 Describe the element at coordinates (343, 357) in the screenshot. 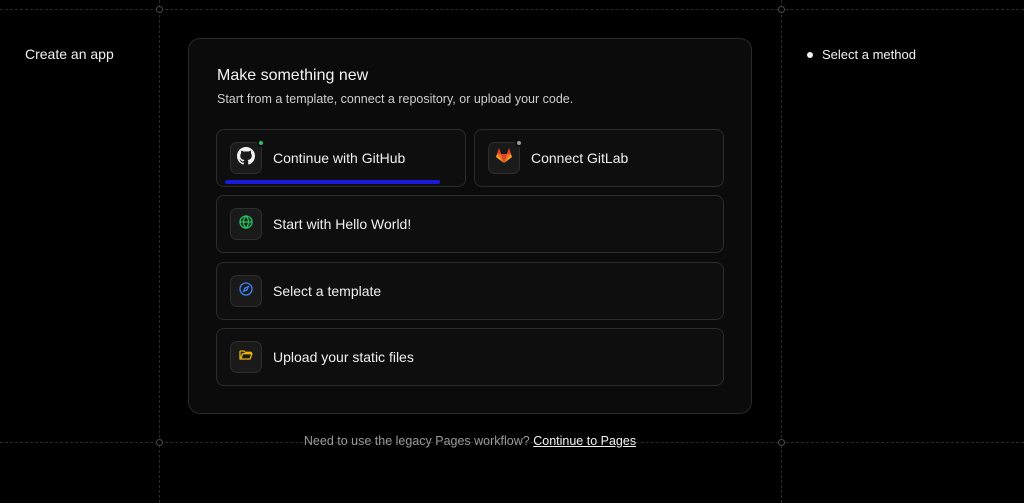

I see `upload-label: Upload your static files` at that location.